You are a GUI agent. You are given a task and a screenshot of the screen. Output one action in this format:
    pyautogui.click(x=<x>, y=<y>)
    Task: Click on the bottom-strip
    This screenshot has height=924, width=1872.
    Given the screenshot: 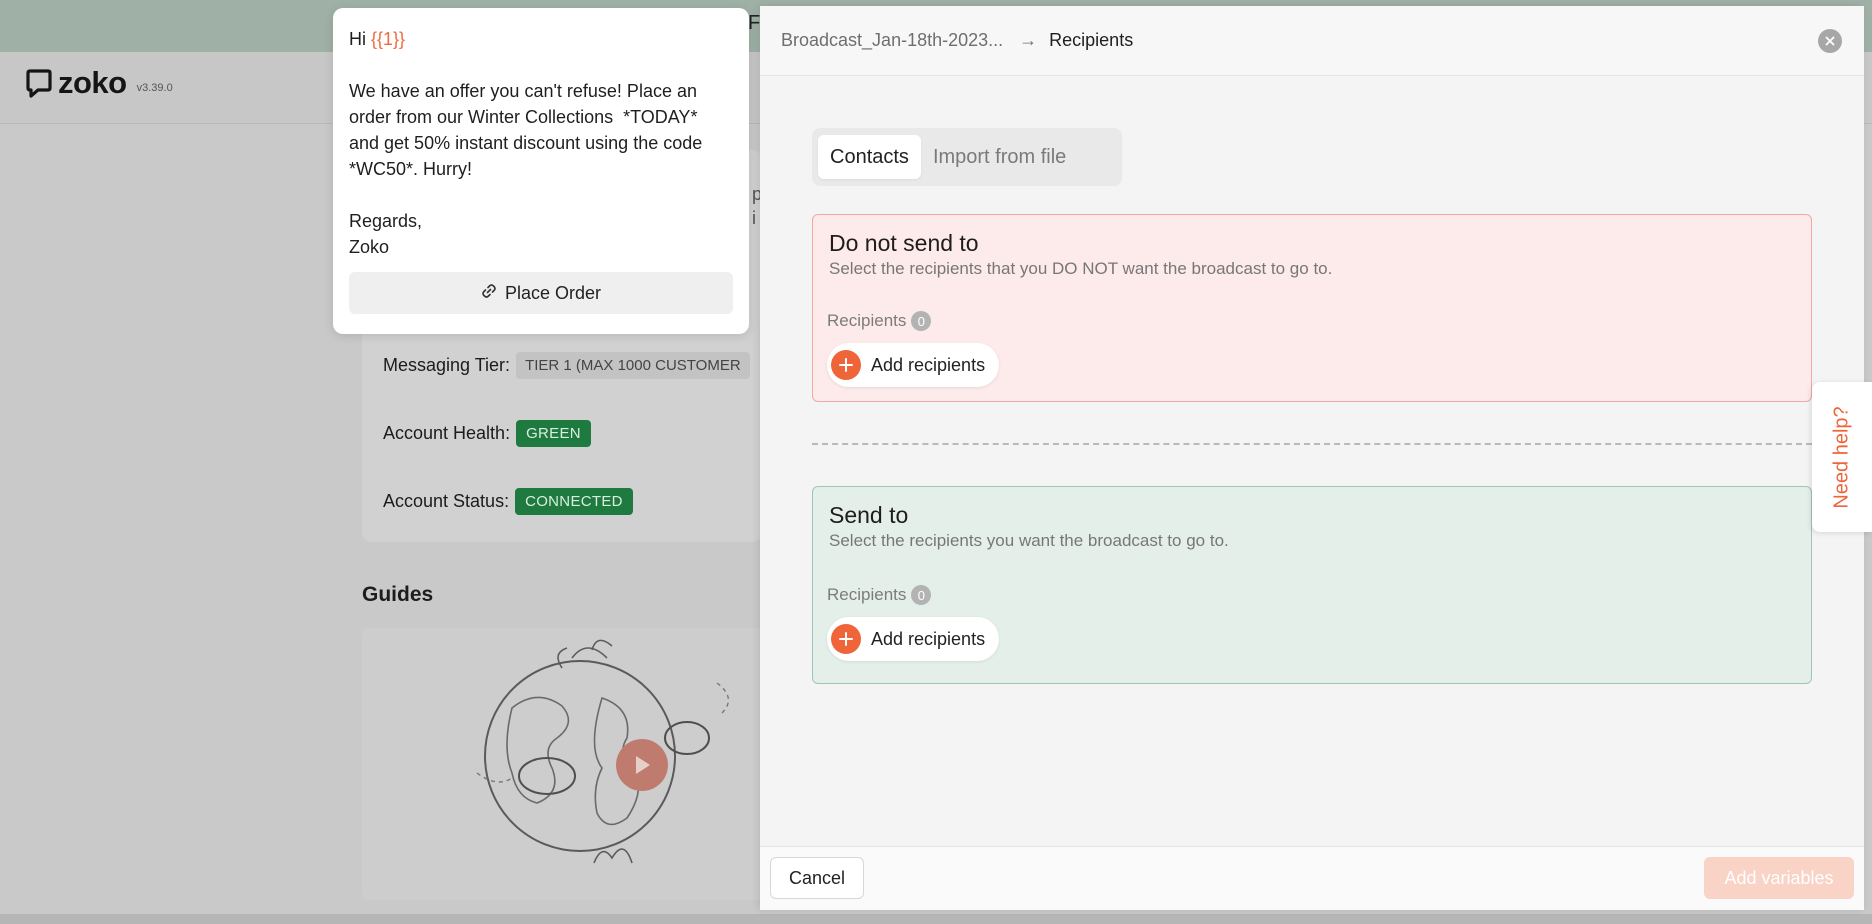 What is the action you would take?
    pyautogui.click(x=936, y=919)
    